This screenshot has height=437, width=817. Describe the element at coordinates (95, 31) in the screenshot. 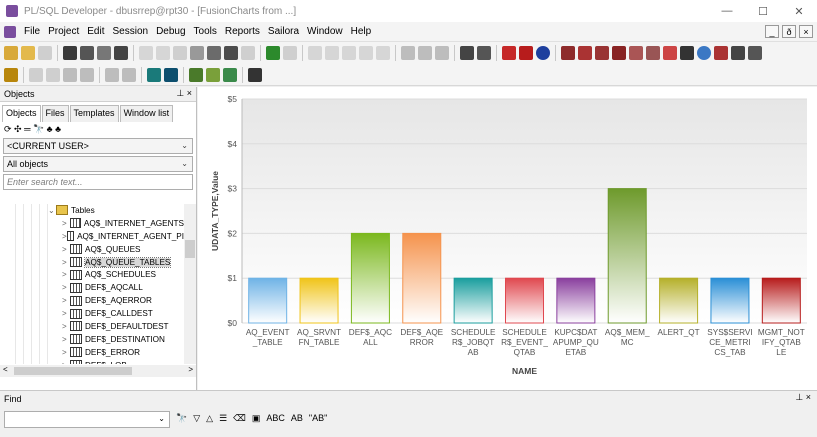

I see `menu-edit: Edit` at that location.